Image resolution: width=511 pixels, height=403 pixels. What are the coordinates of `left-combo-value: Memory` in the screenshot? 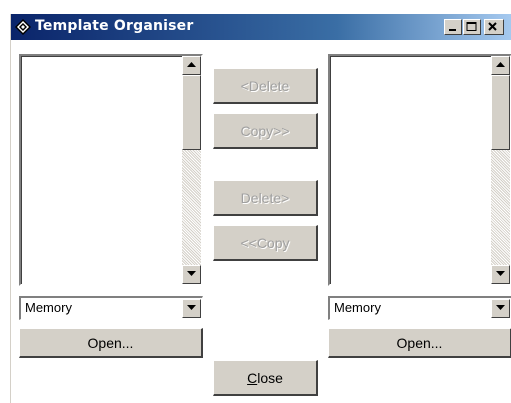 It's located at (48, 307).